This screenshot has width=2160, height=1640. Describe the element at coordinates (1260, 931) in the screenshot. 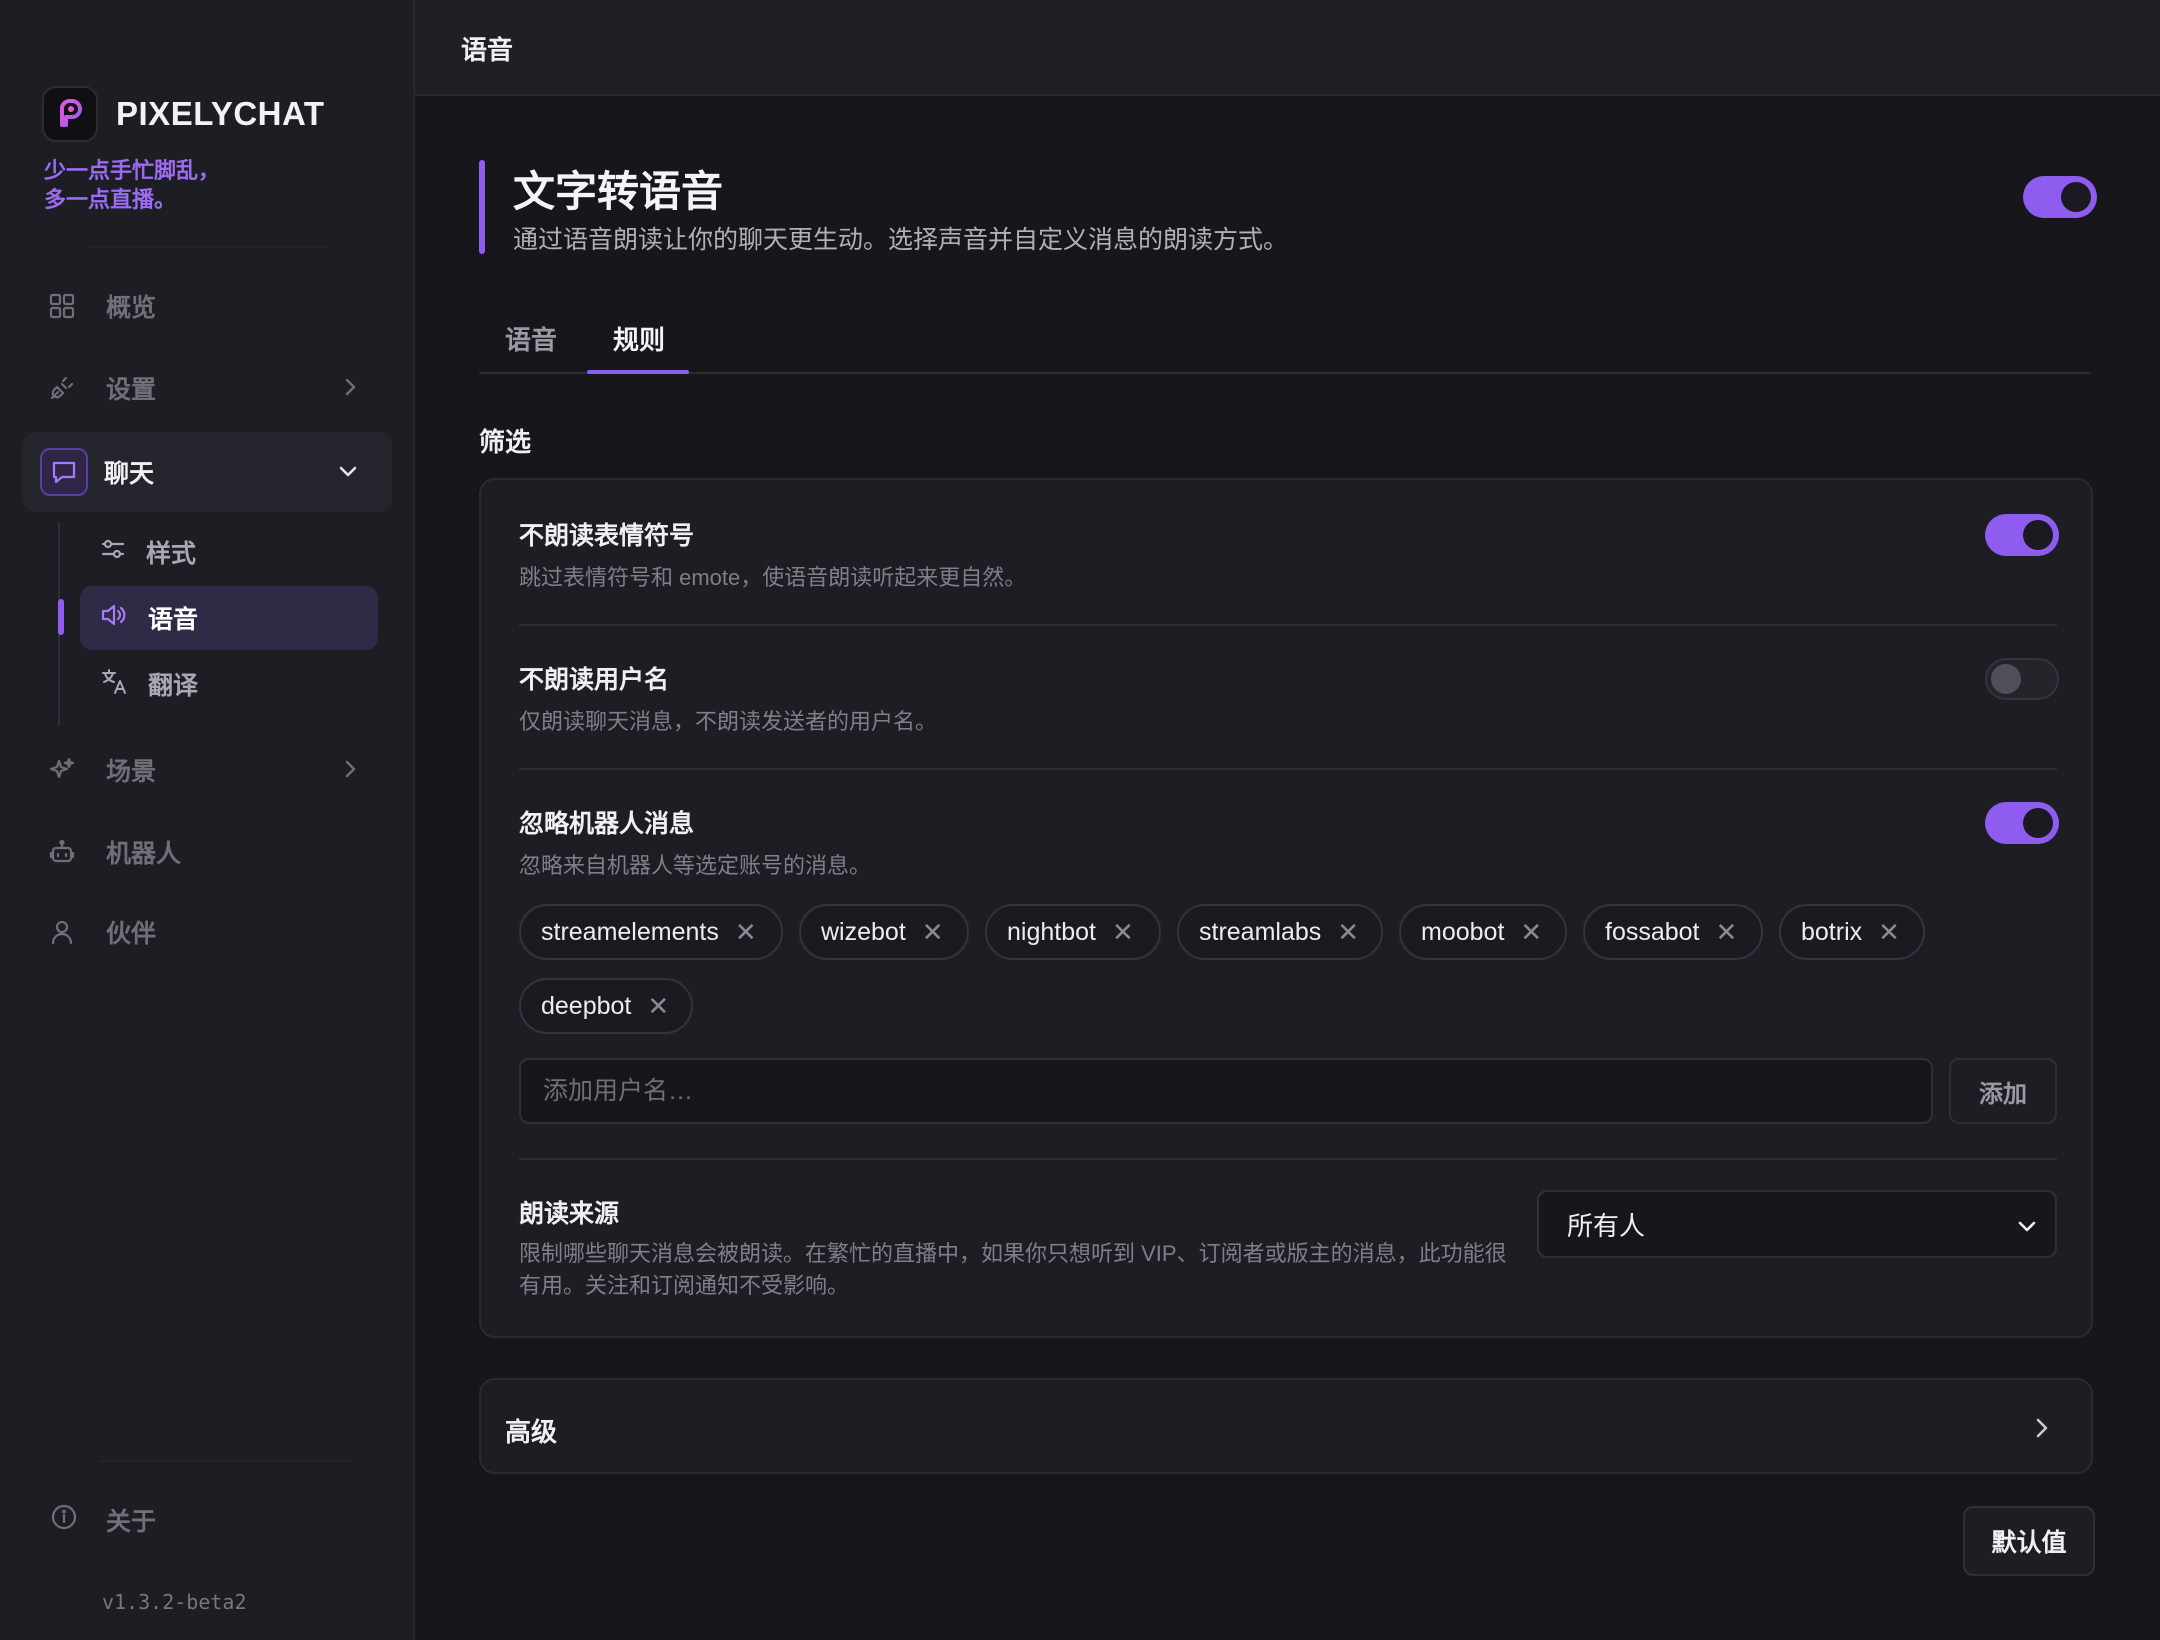

I see `chip-label: streamlabs` at that location.